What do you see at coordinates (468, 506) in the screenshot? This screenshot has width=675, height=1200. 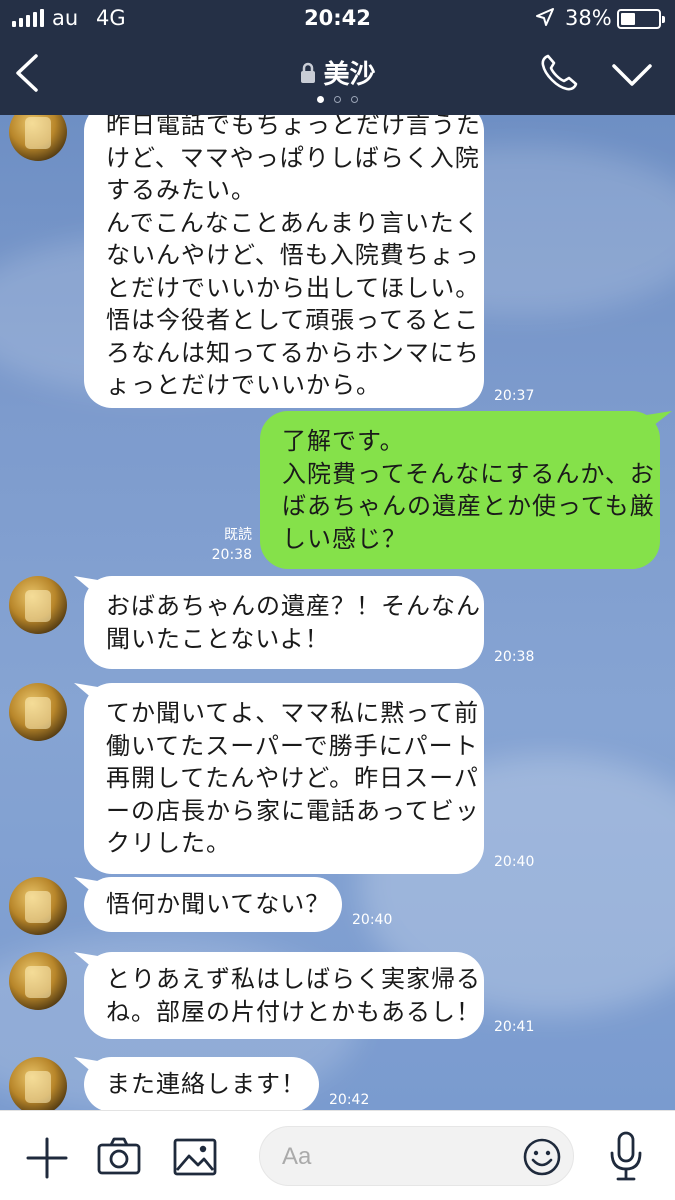 I see `message-text-line: ばあちゃんの遺産とか使っても厳` at bounding box center [468, 506].